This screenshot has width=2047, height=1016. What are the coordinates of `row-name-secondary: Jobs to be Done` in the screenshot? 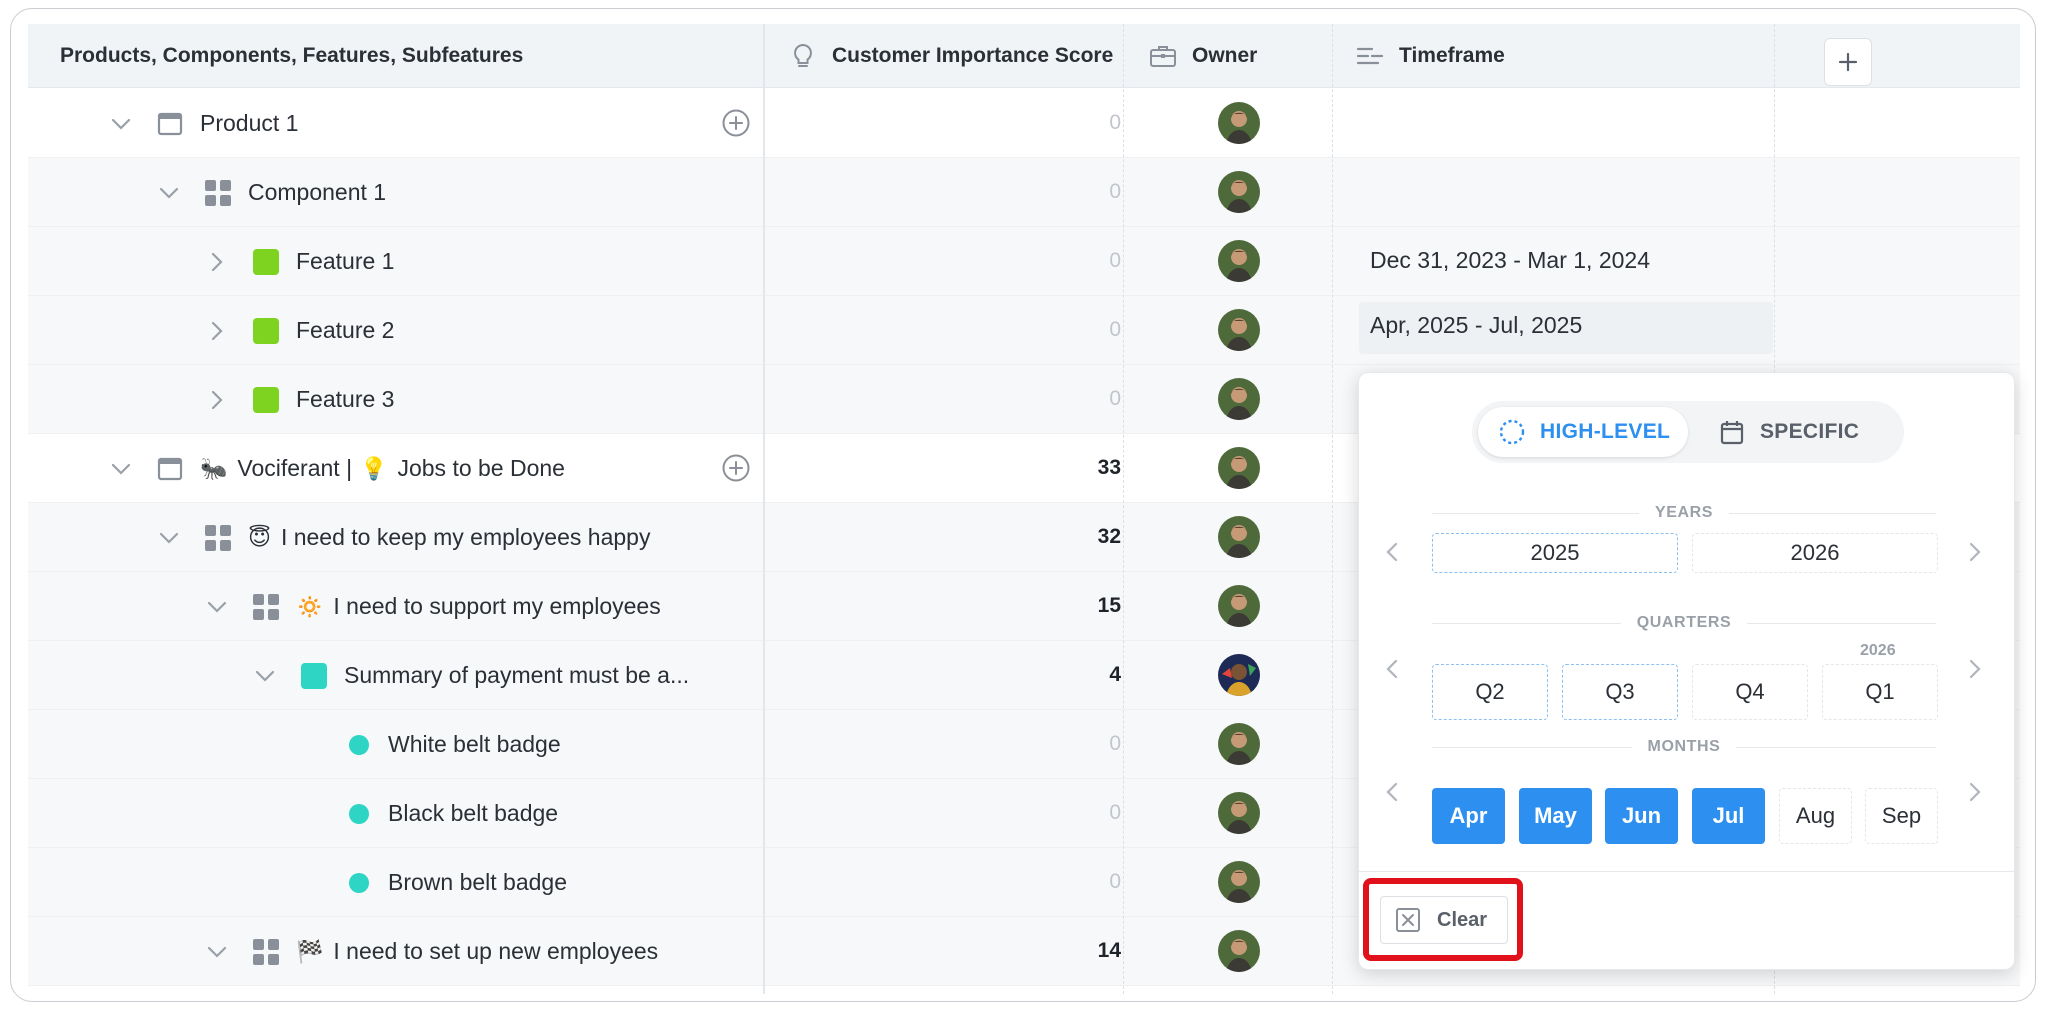 It's located at (481, 468).